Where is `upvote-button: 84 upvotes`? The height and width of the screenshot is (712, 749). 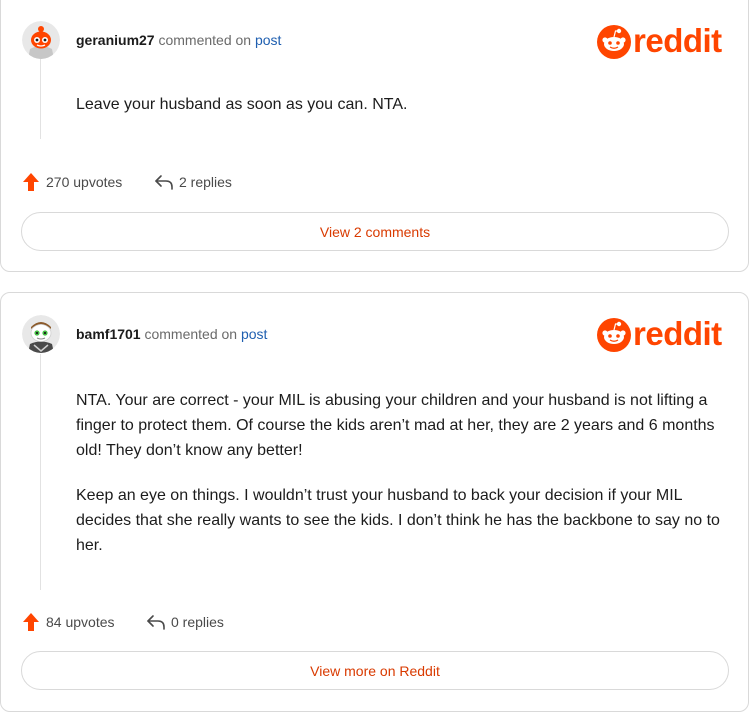 upvote-button: 84 upvotes is located at coordinates (68, 622).